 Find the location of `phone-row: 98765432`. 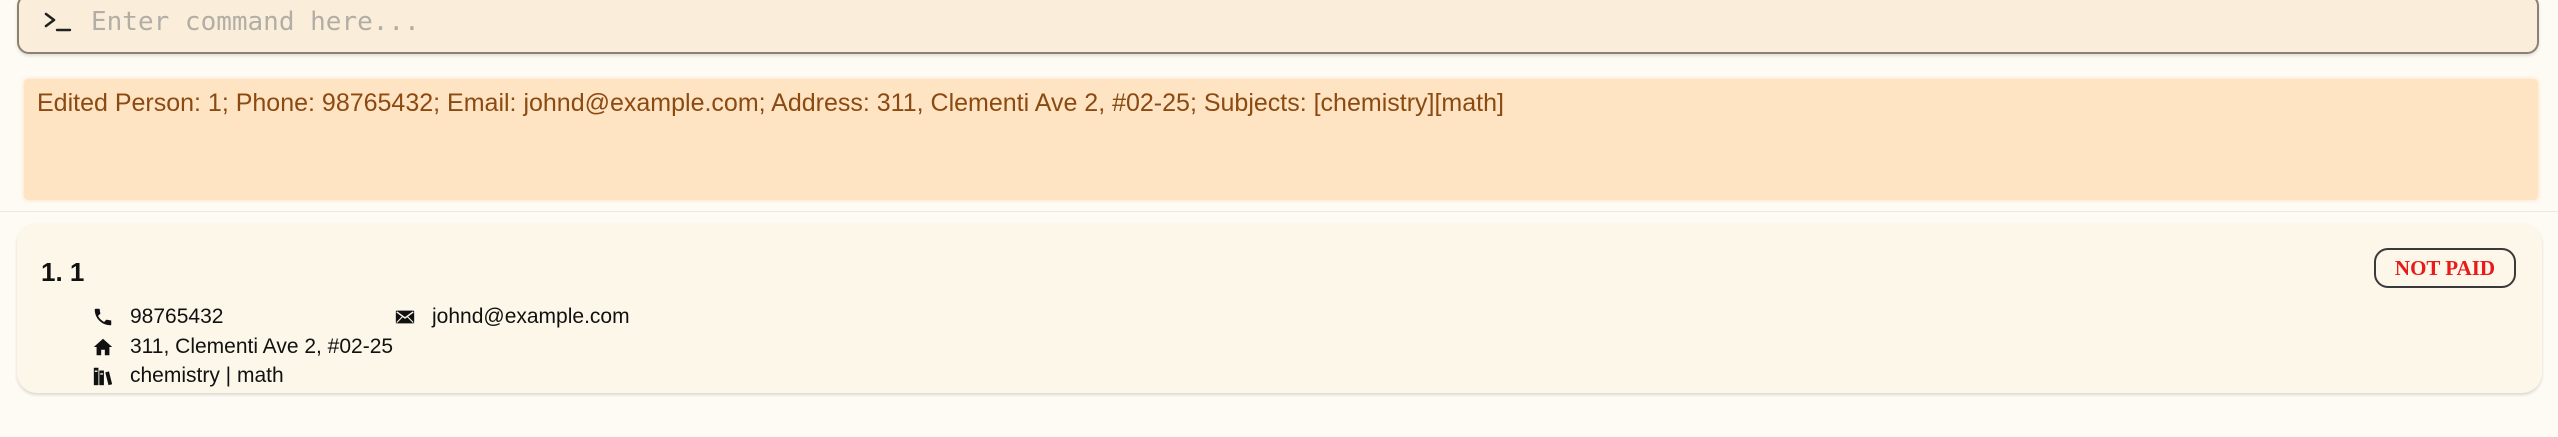

phone-row: 98765432 is located at coordinates (157, 317).